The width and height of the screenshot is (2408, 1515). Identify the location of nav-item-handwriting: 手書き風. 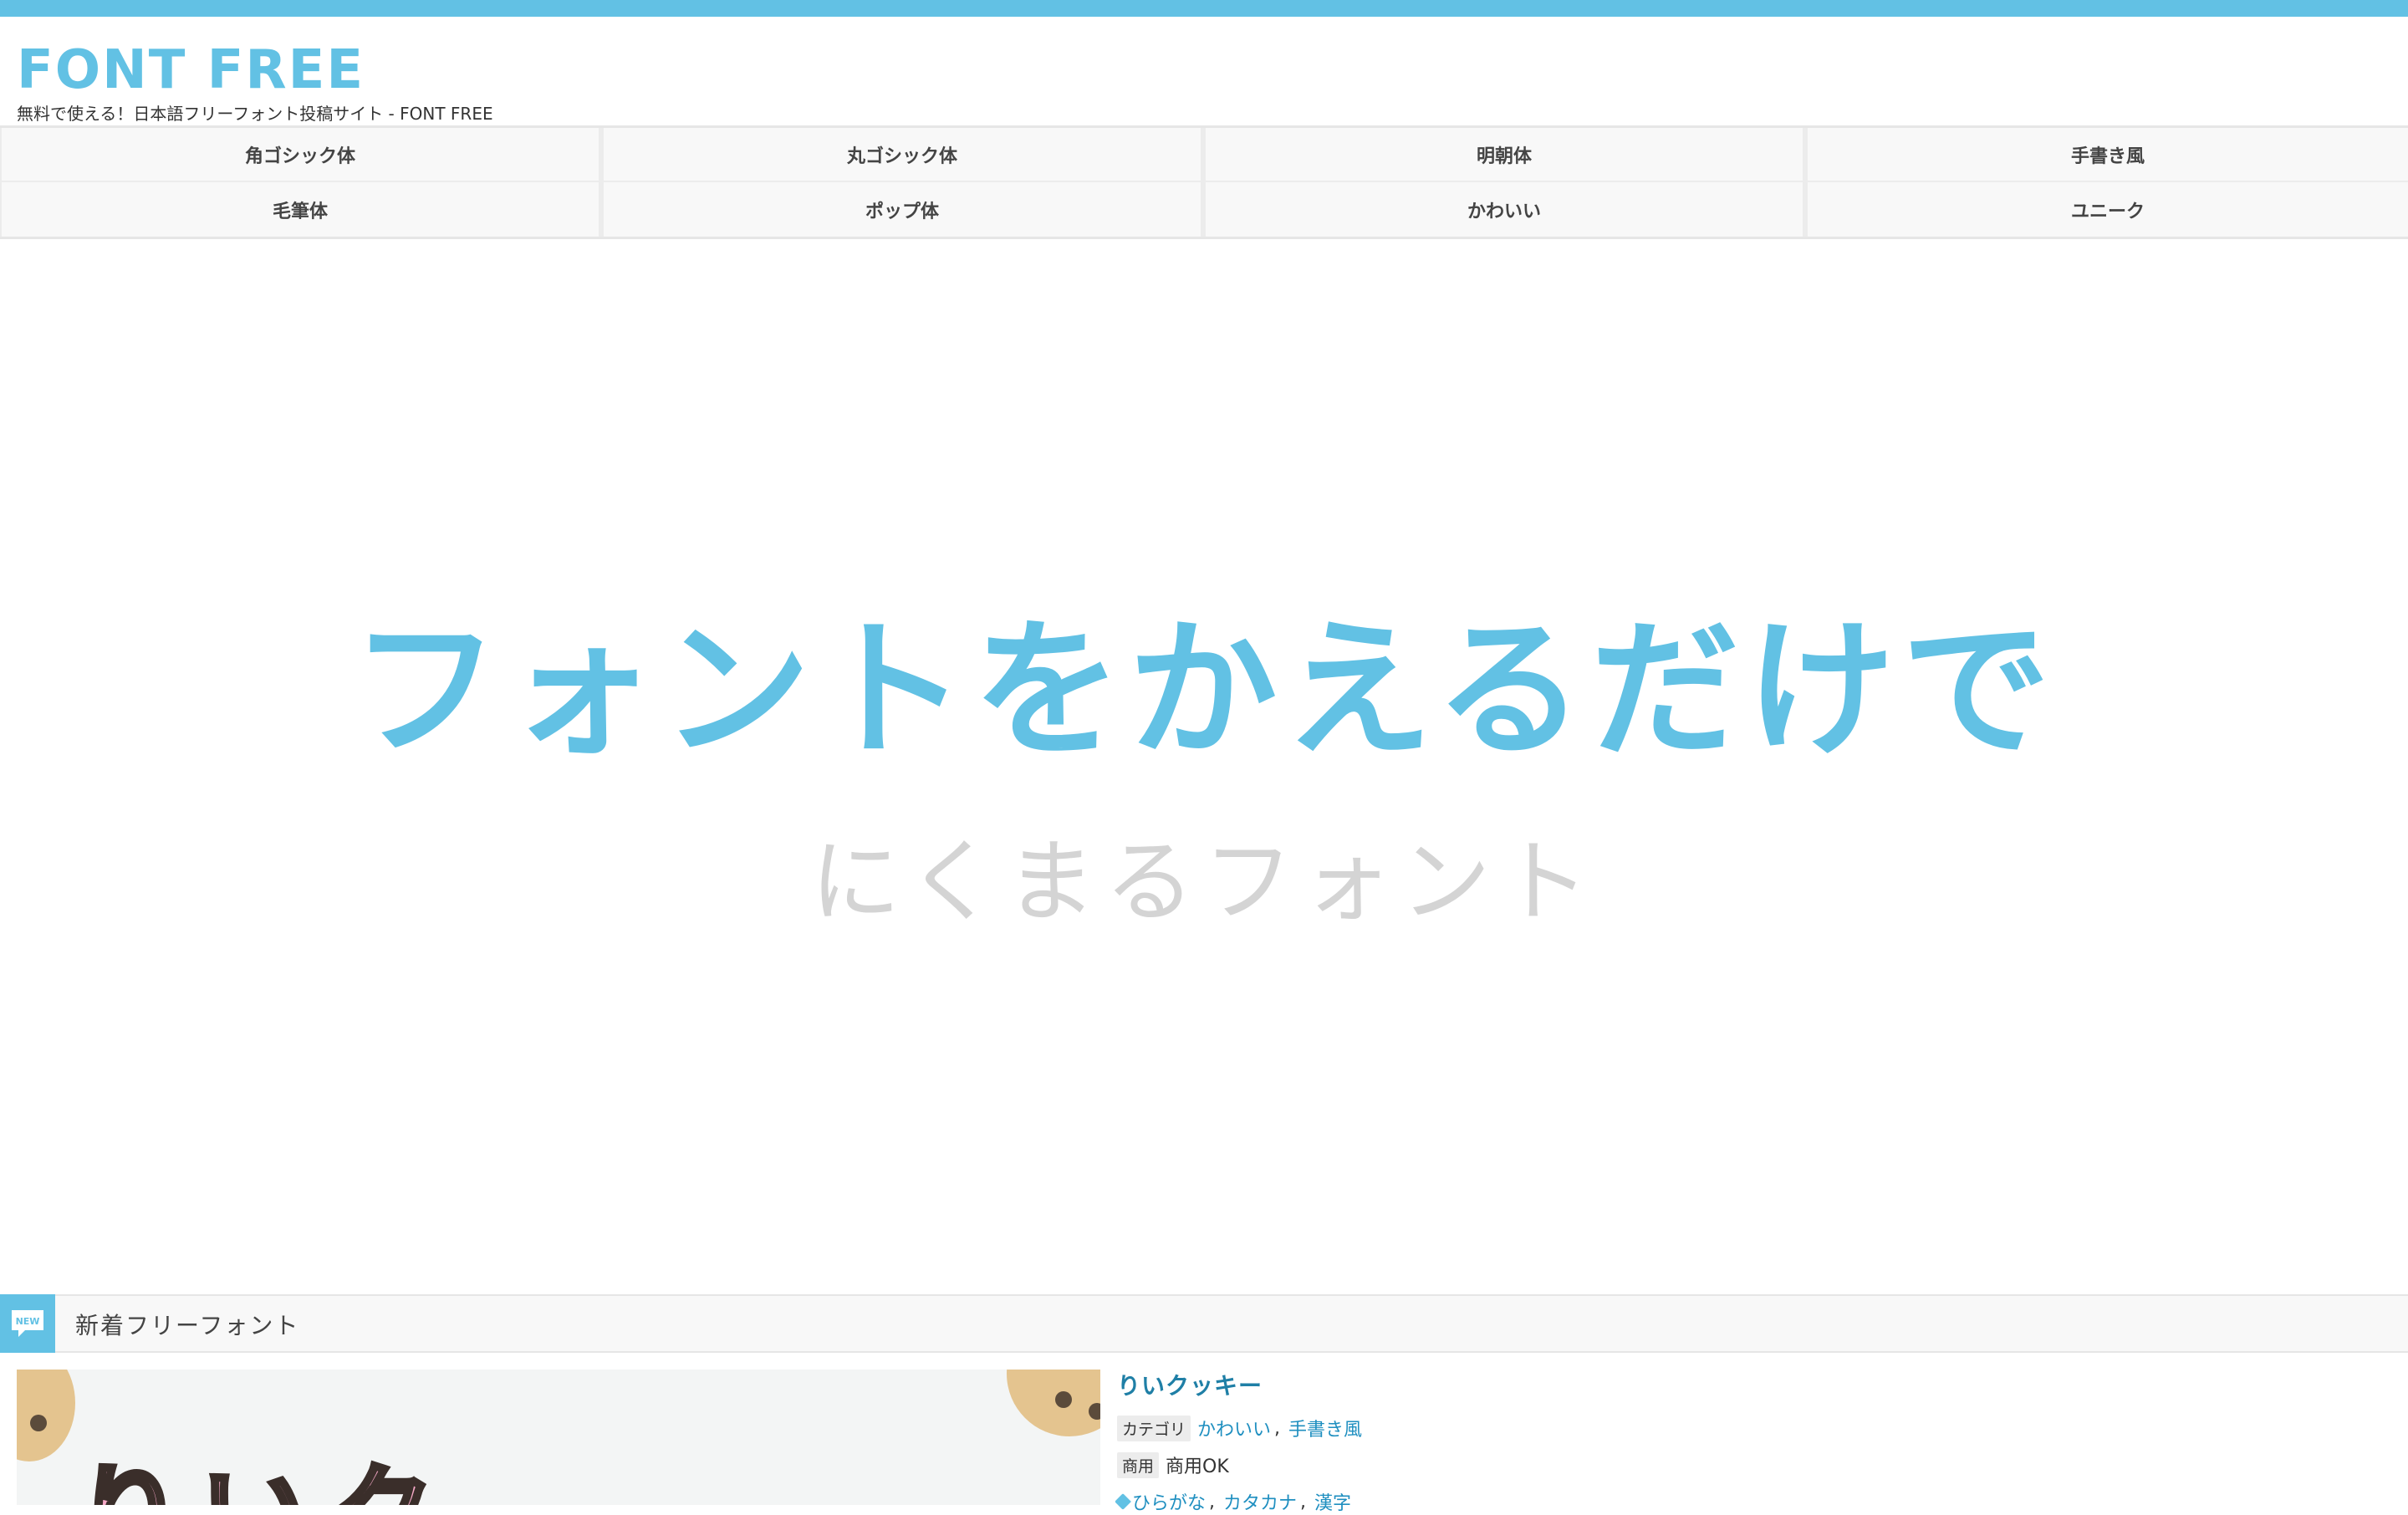
(2107, 155).